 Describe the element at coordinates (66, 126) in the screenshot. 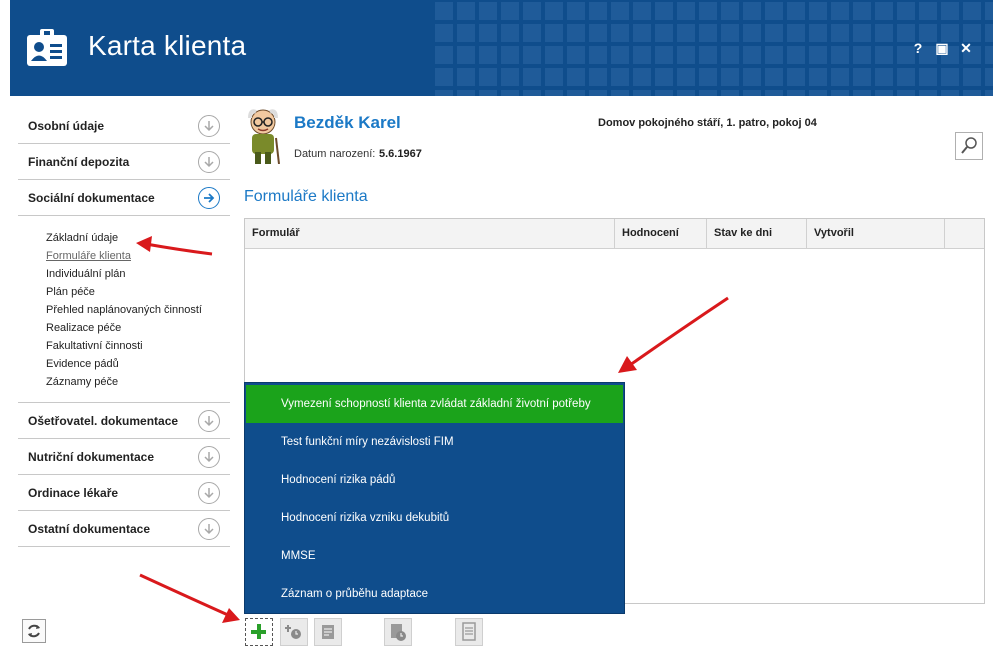

I see `sidebar-section-label: Osobní údaje` at that location.